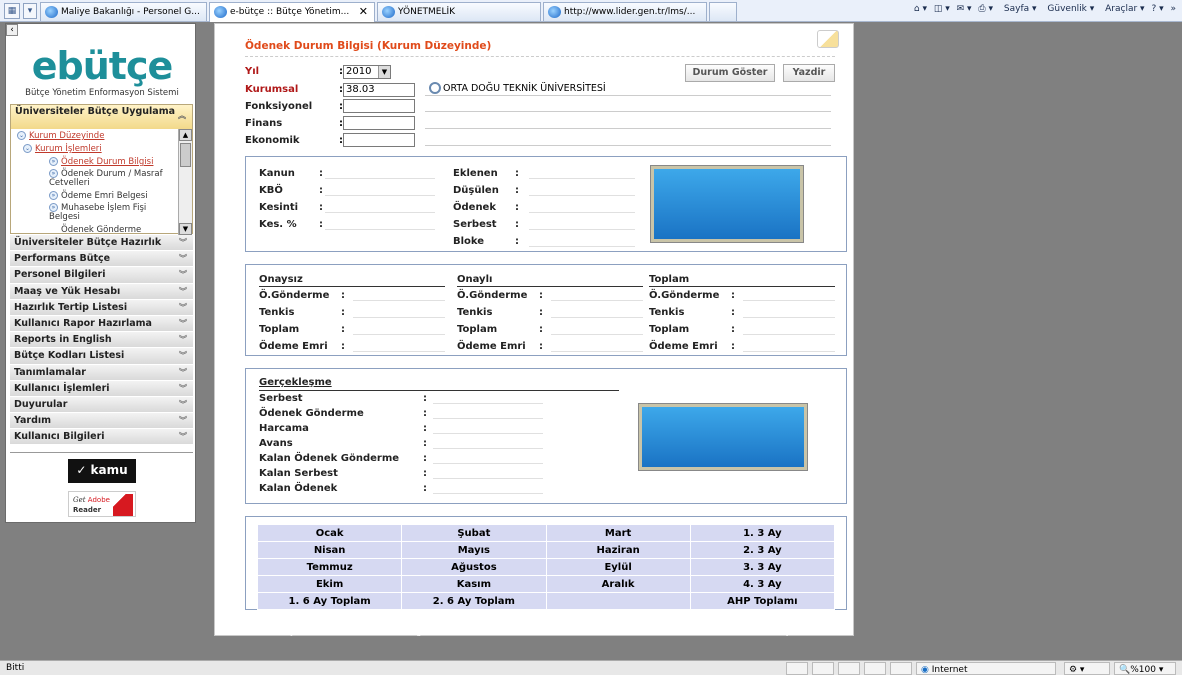 The height and width of the screenshot is (675, 1182). I want to click on finans-input, so click(379, 123).